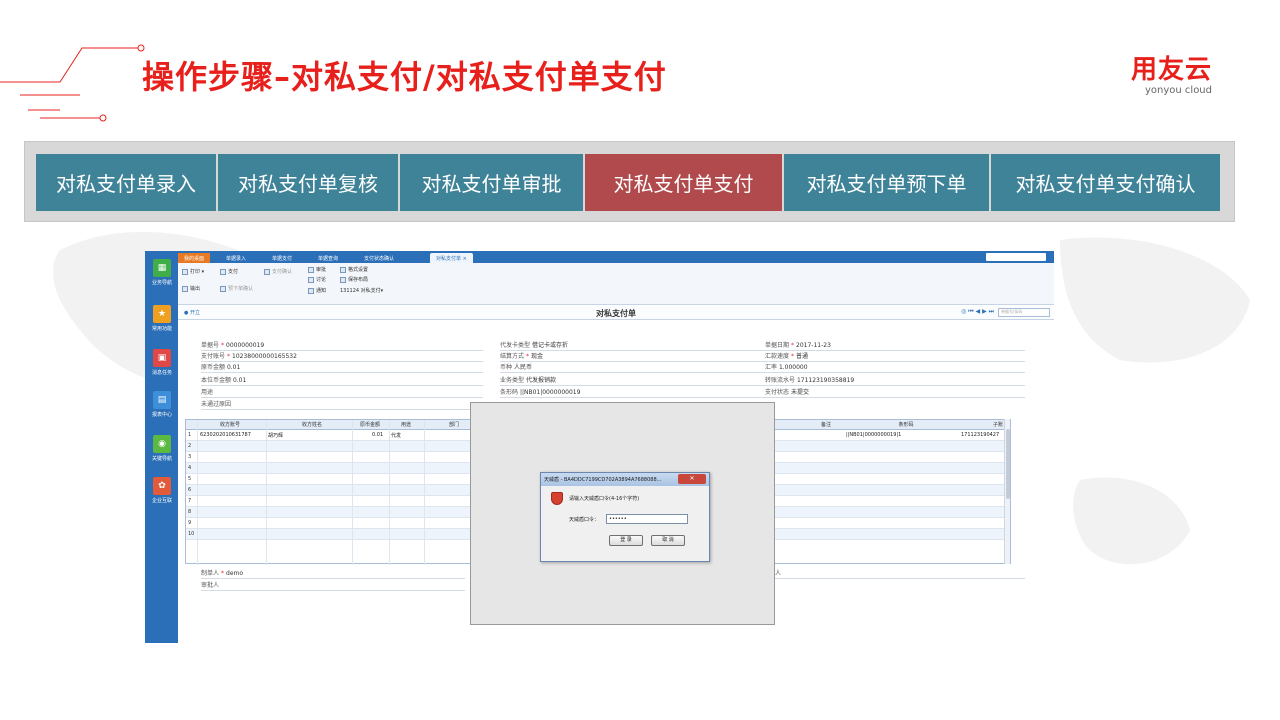 The width and height of the screenshot is (1280, 720). Describe the element at coordinates (191, 288) in the screenshot. I see `export-button: 输出` at that location.